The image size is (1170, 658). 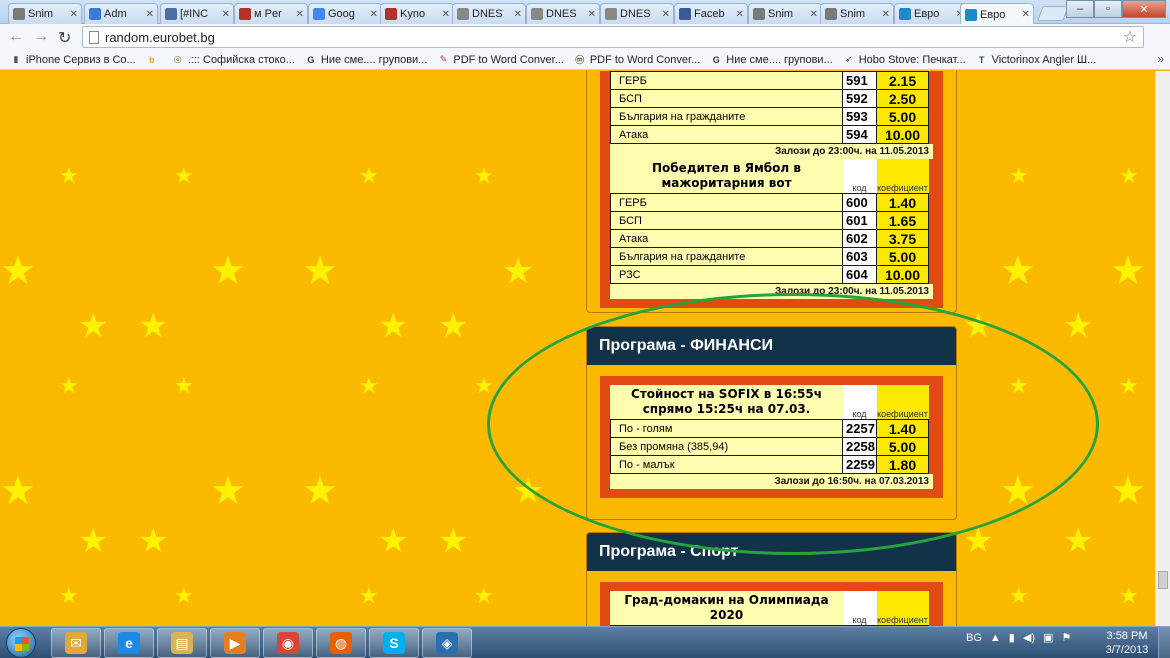 I want to click on bet-row: Без промяна (385,94) 2258 5.00, so click(x=769, y=446).